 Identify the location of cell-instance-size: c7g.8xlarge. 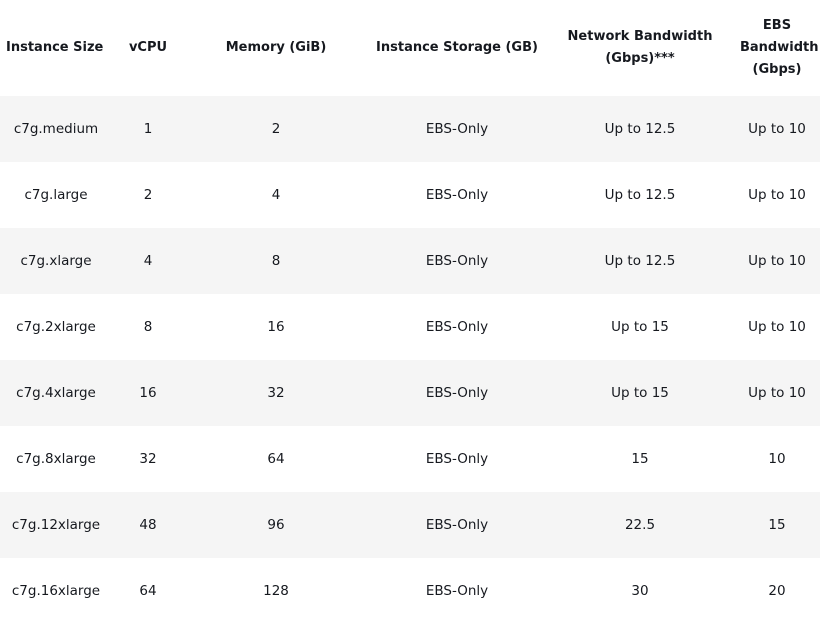
(56, 459).